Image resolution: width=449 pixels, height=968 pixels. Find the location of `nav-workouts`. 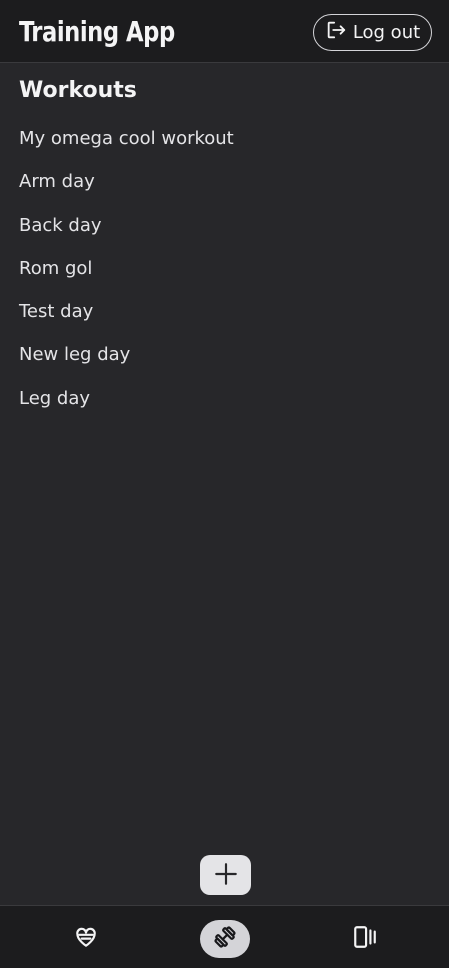

nav-workouts is located at coordinates (225, 939).